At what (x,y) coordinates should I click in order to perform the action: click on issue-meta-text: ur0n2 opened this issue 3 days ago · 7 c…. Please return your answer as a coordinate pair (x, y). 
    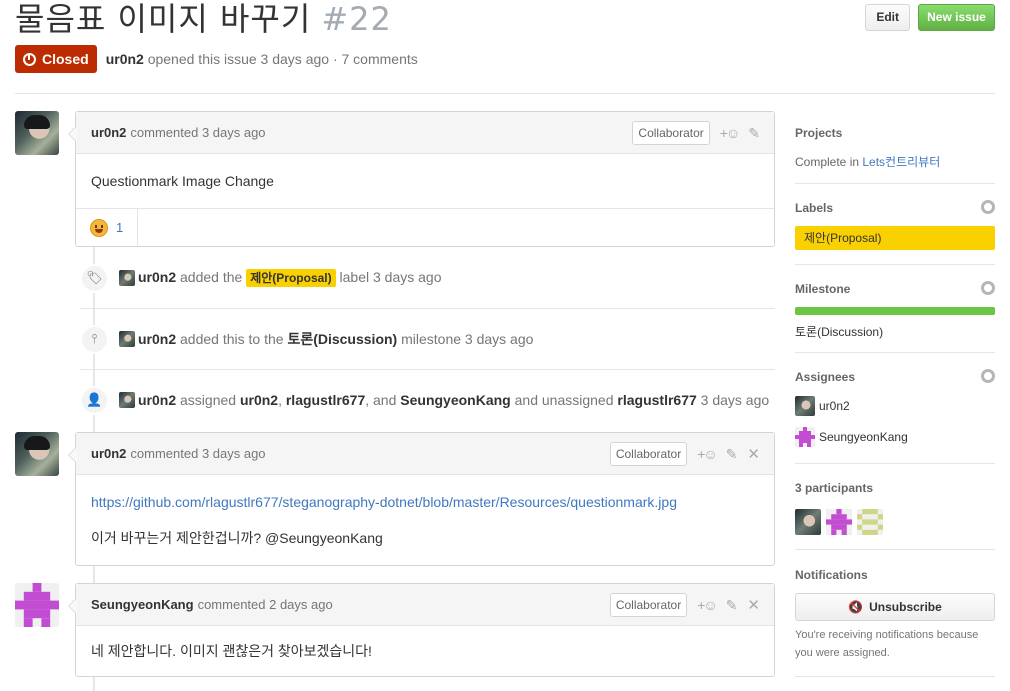
    Looking at the image, I should click on (262, 59).